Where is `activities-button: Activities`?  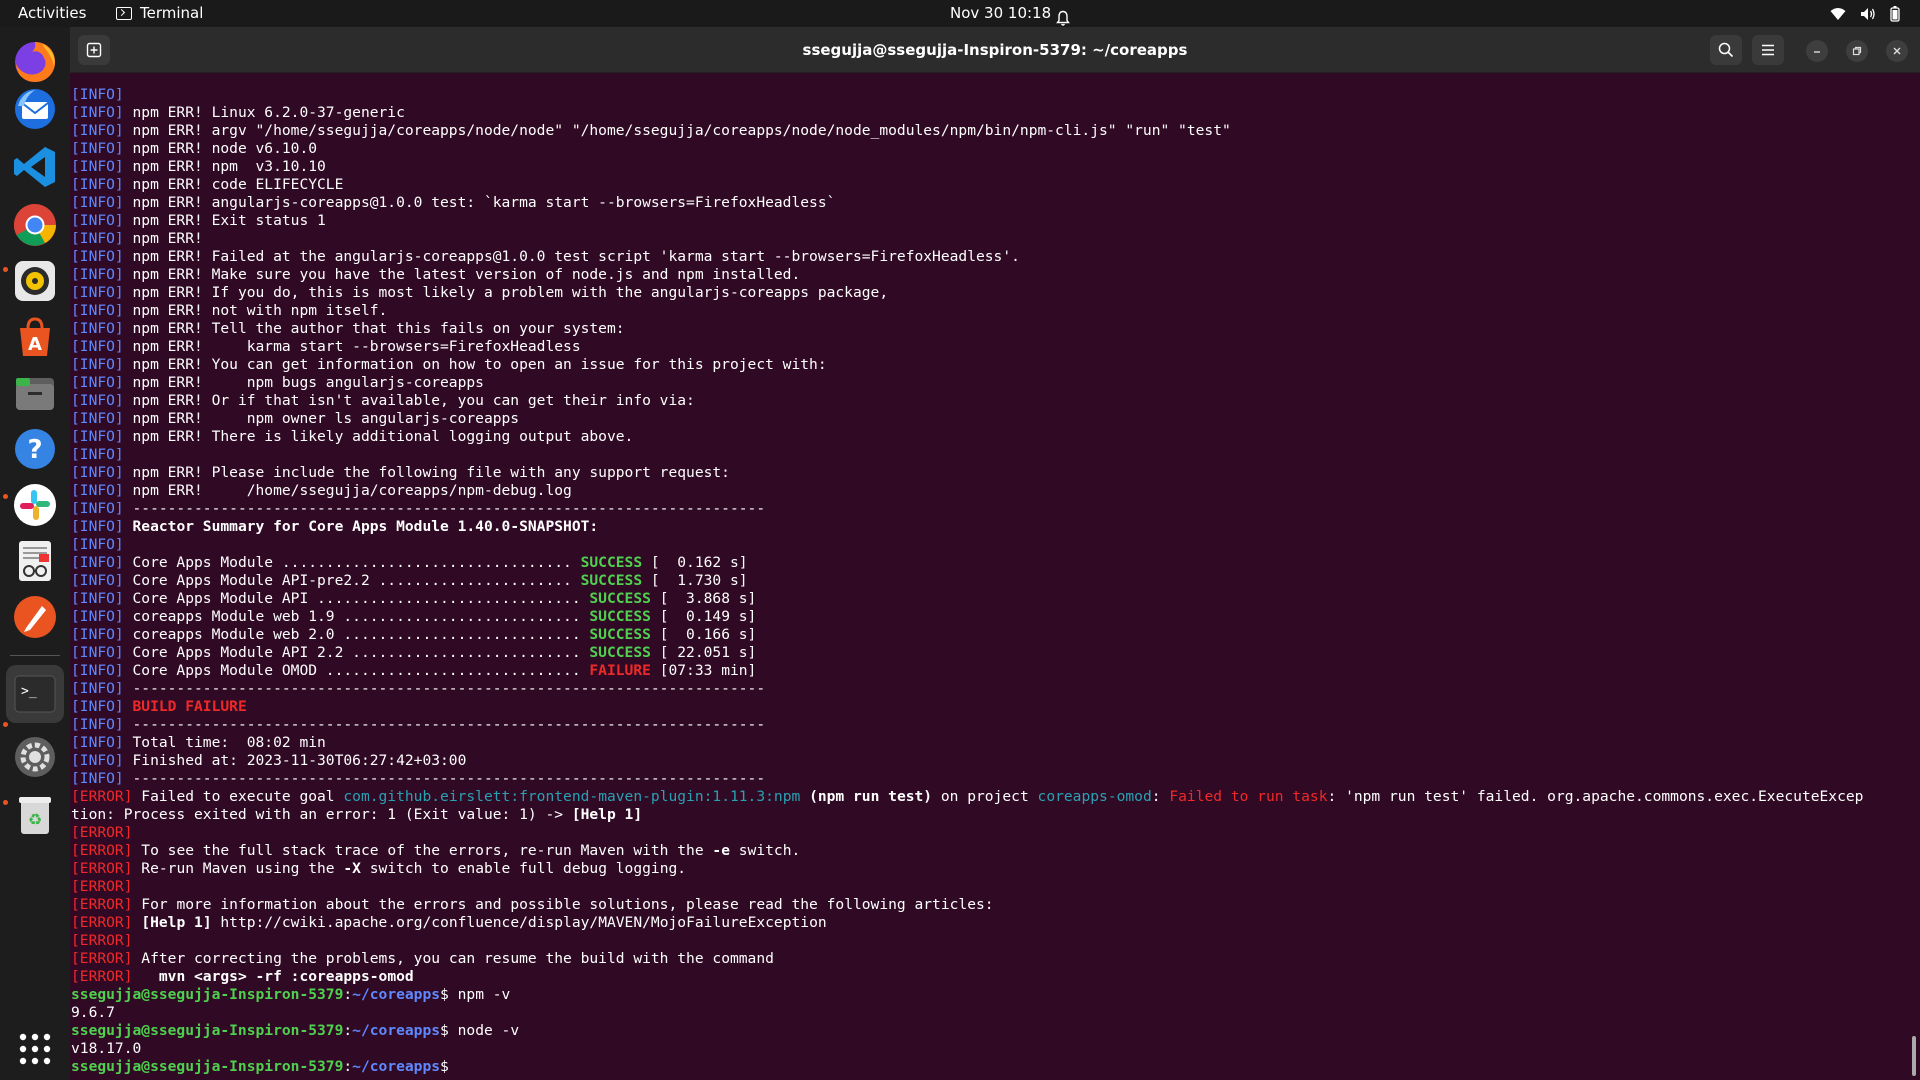 activities-button: Activities is located at coordinates (52, 13).